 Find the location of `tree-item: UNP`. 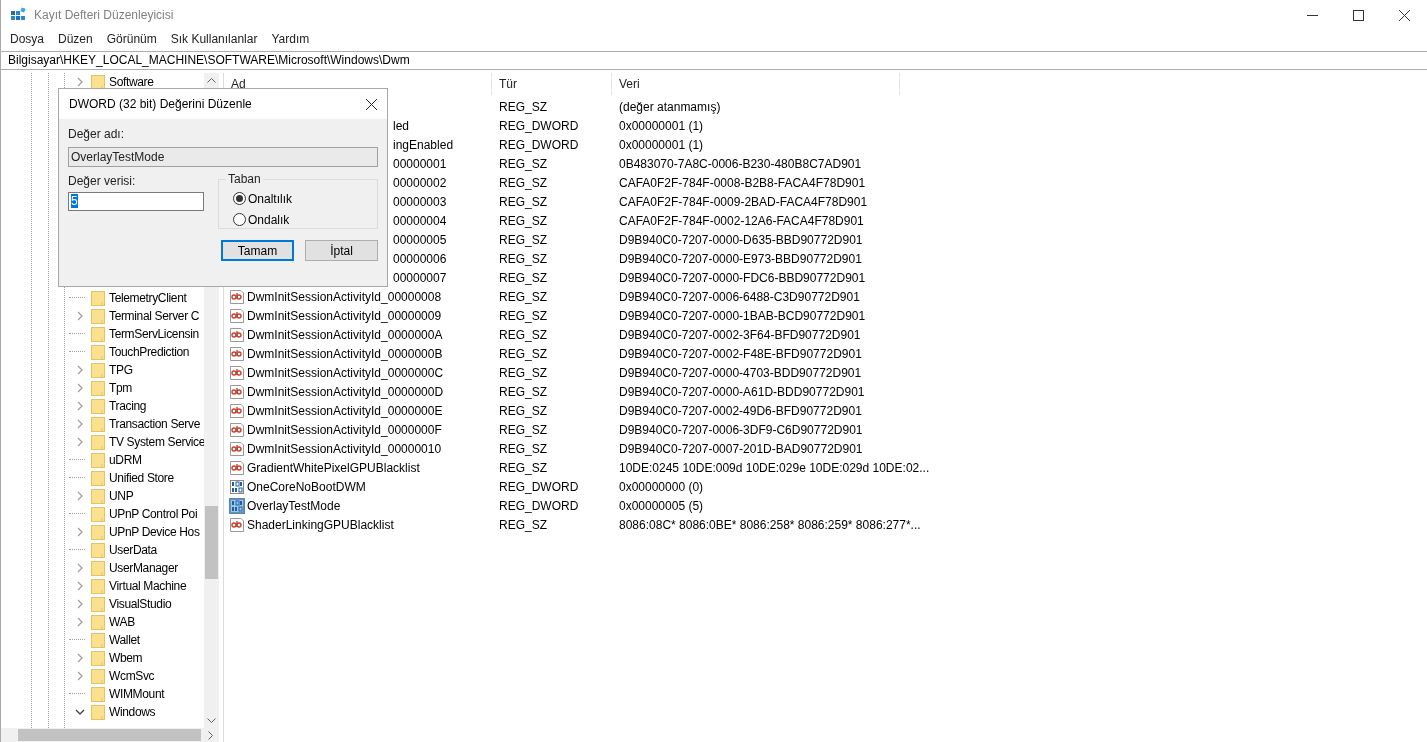

tree-item: UNP is located at coordinates (121, 496).